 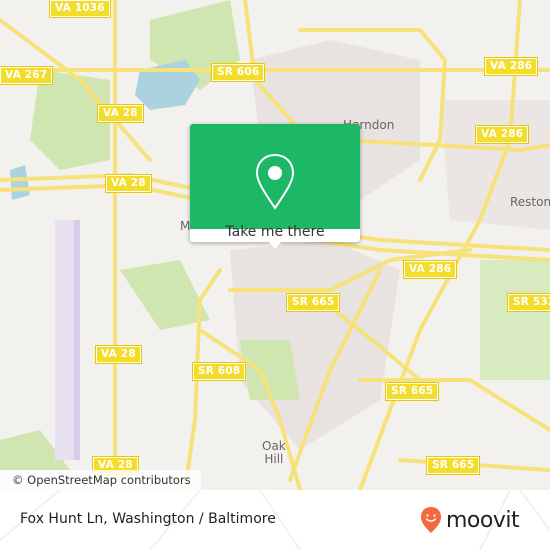 I want to click on location-popup: Take me there, so click(x=275, y=183).